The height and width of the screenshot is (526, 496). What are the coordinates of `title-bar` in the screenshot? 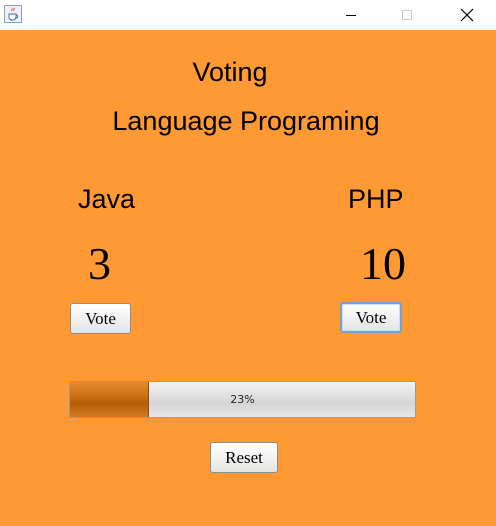 It's located at (248, 15).